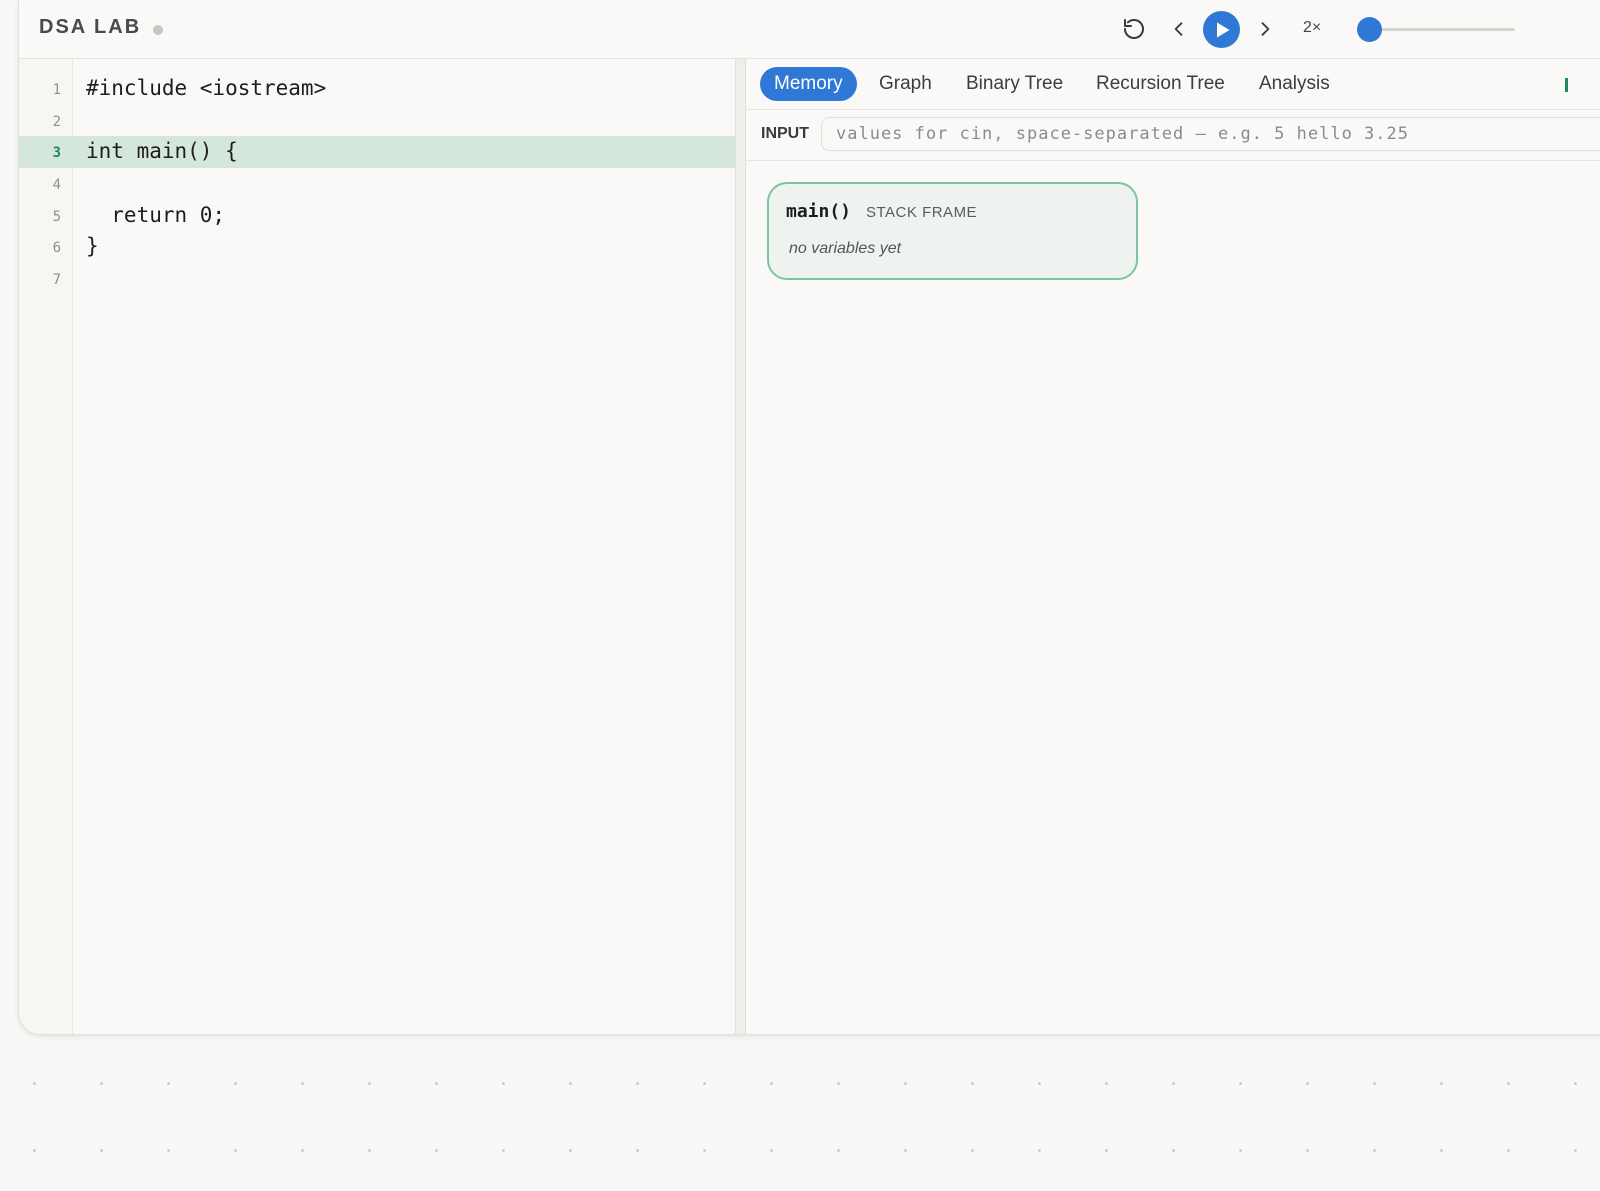  I want to click on line-number: 5, so click(56, 217).